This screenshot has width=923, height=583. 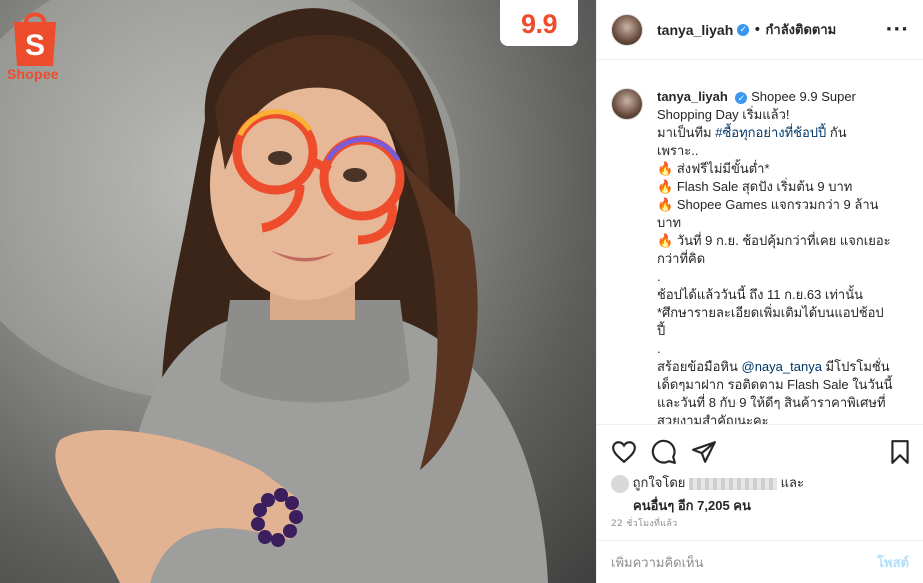 What do you see at coordinates (704, 452) in the screenshot?
I see `share-icon` at bounding box center [704, 452].